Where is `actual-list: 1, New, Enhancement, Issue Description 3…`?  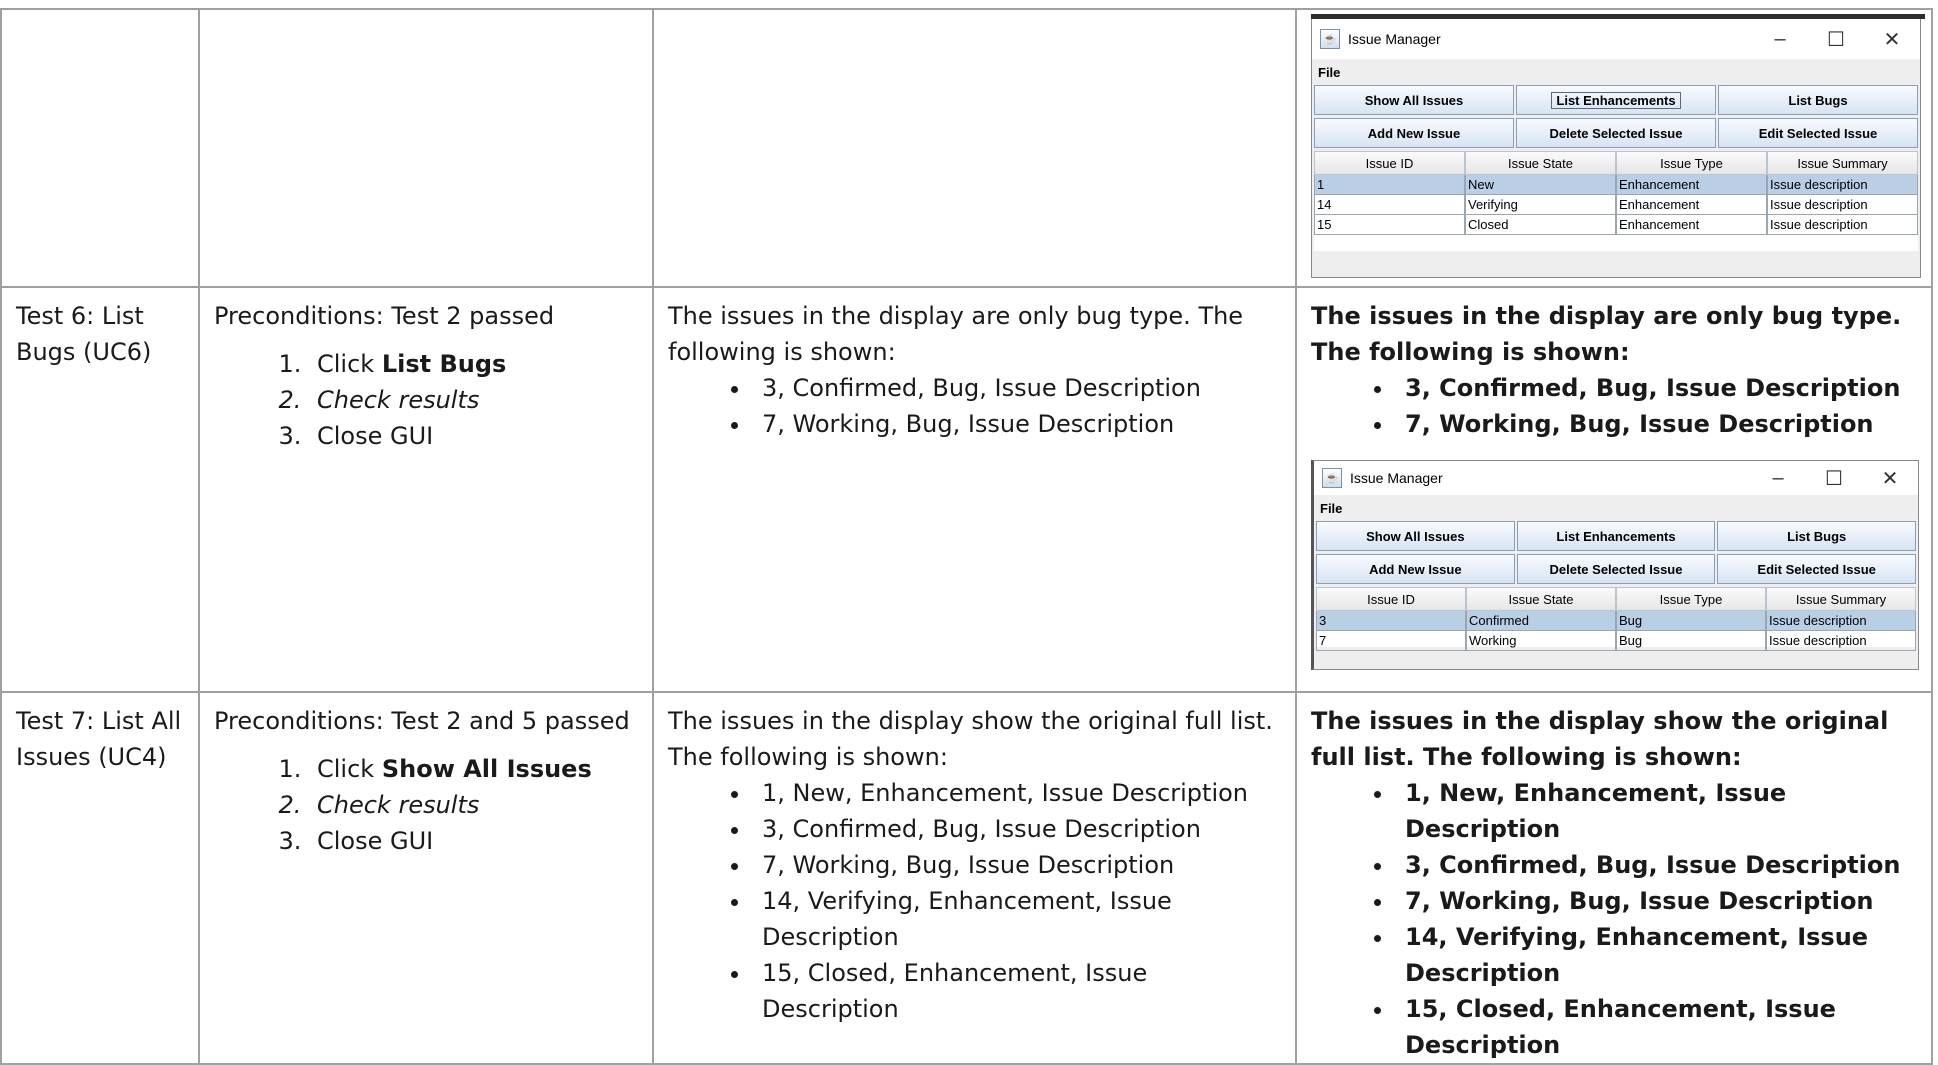
actual-list: 1, New, Enhancement, Issue Description 3… is located at coordinates (1616, 919).